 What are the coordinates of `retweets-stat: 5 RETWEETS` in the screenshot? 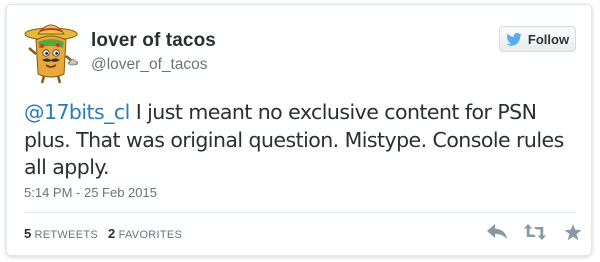 It's located at (61, 233).